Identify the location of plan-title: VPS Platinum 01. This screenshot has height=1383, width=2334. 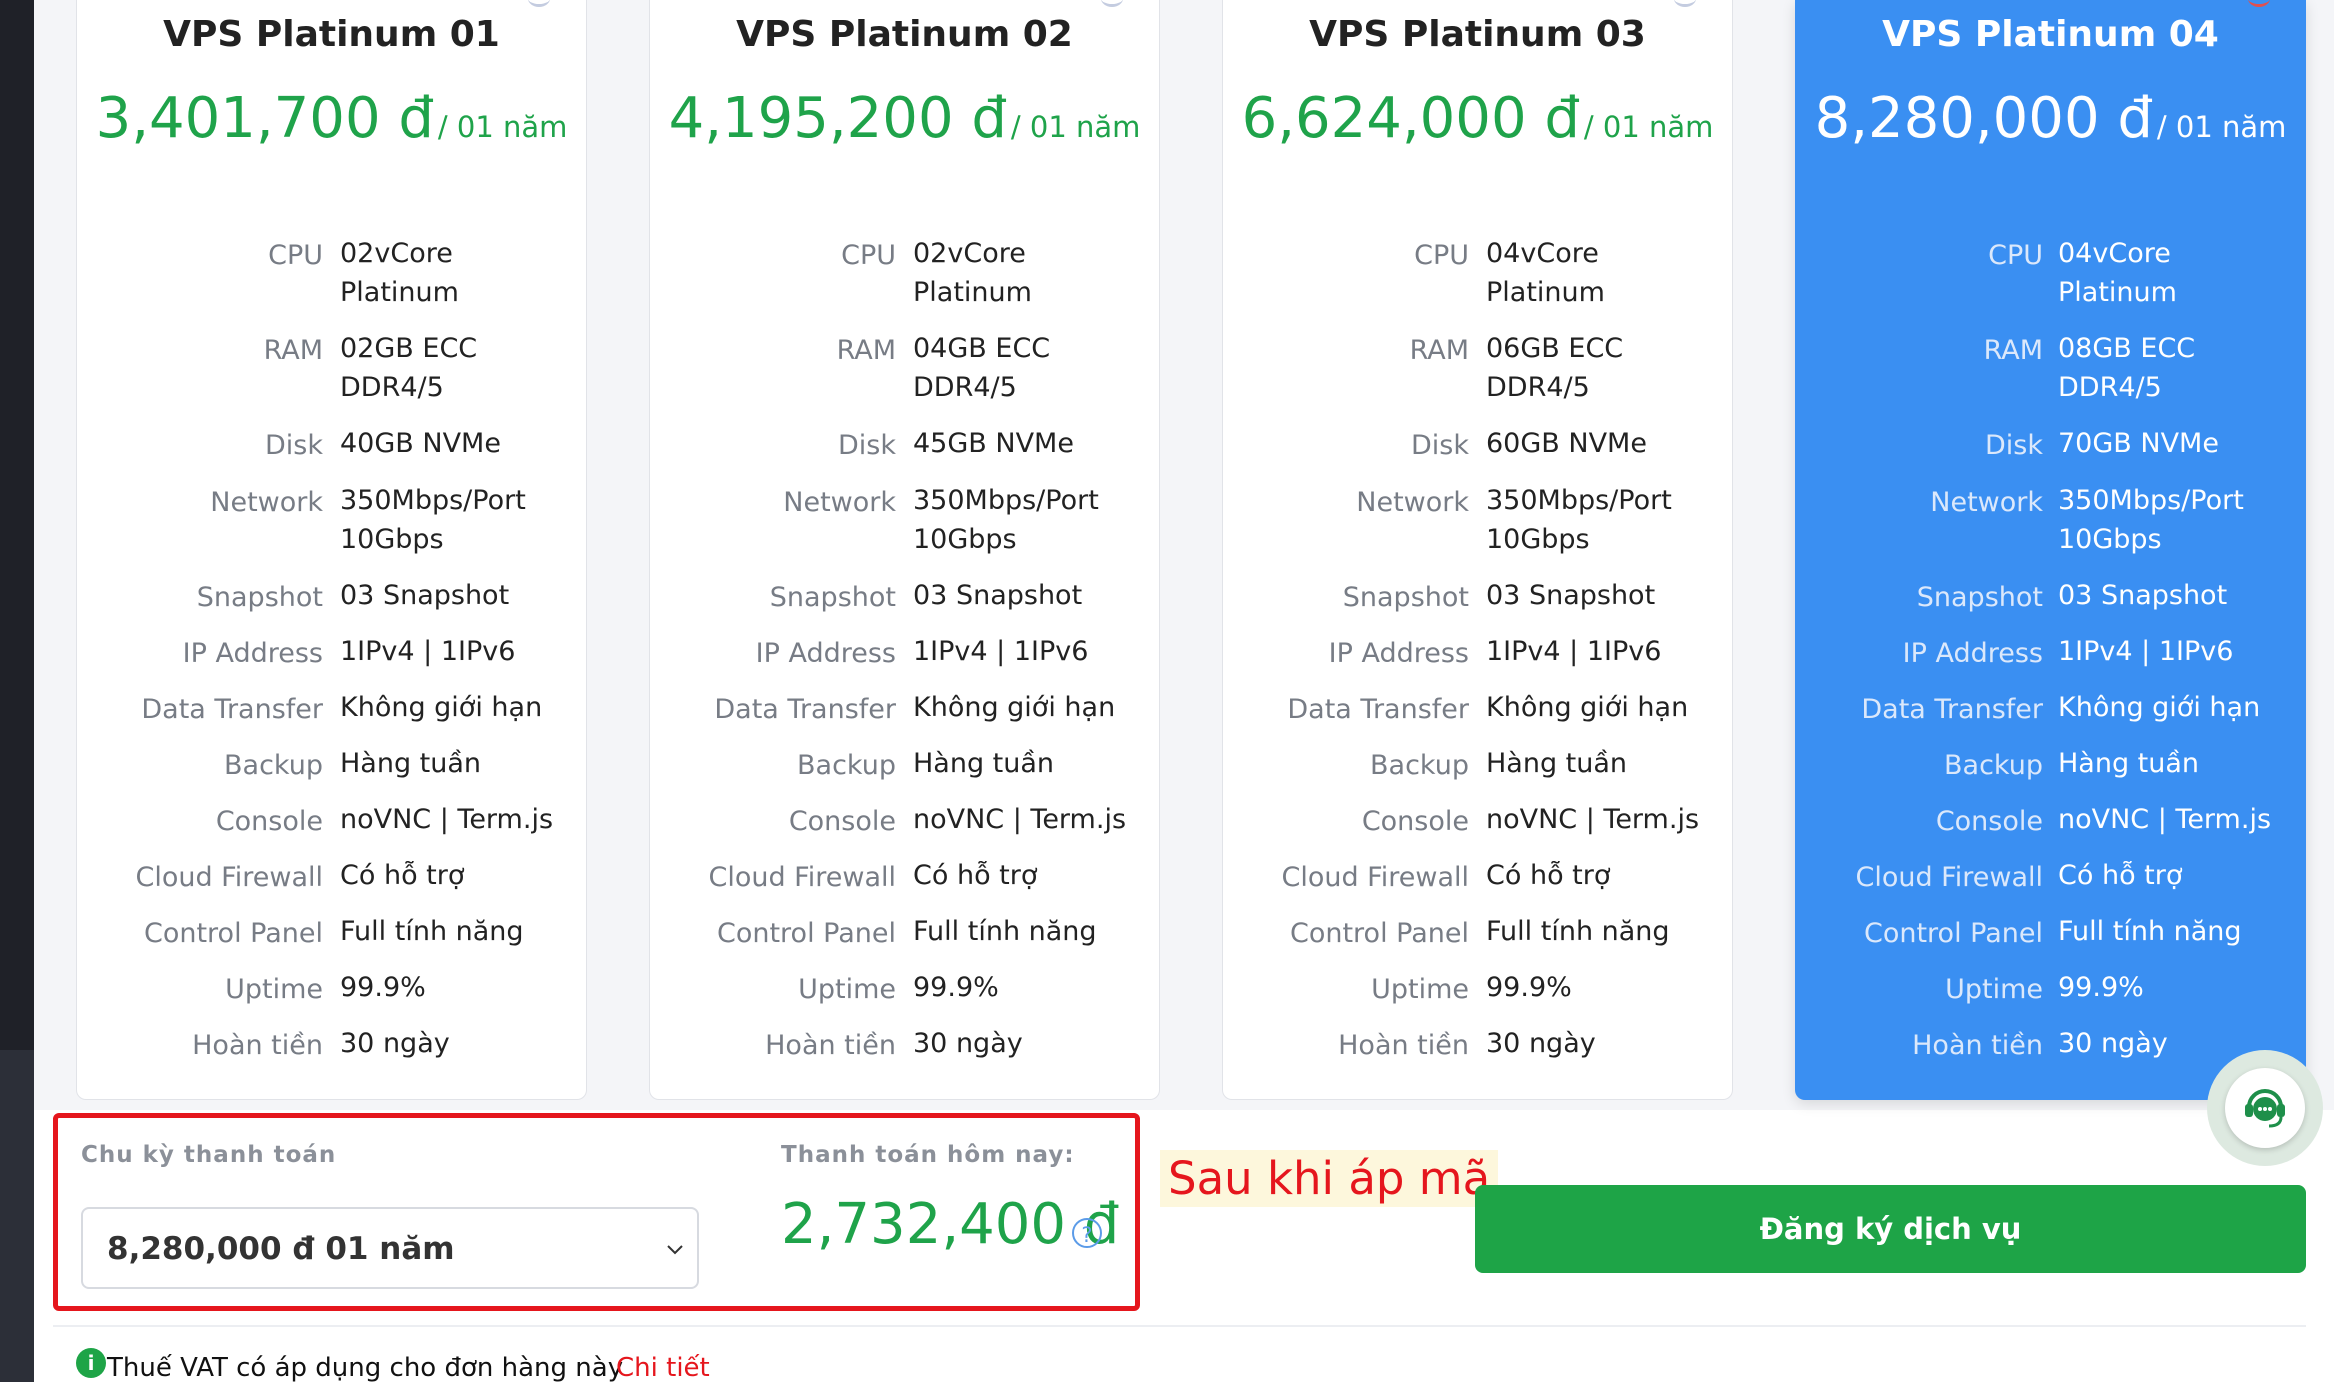
(331, 34).